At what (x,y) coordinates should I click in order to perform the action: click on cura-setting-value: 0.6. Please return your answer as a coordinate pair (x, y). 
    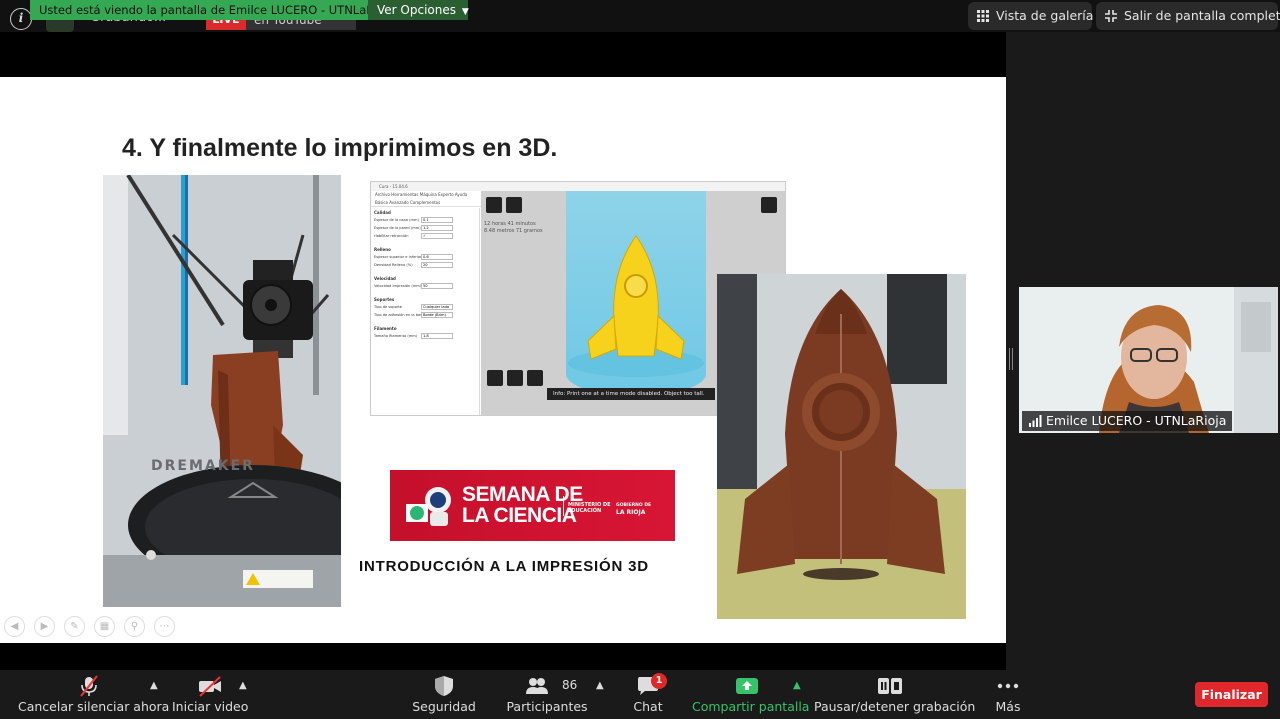
    Looking at the image, I should click on (437, 257).